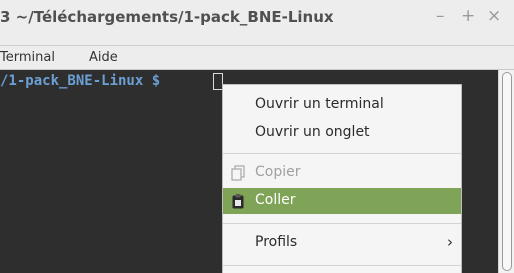 This screenshot has height=273, width=514. I want to click on shell-prompt: /1-pack_BNE-Linux $, so click(80, 81).